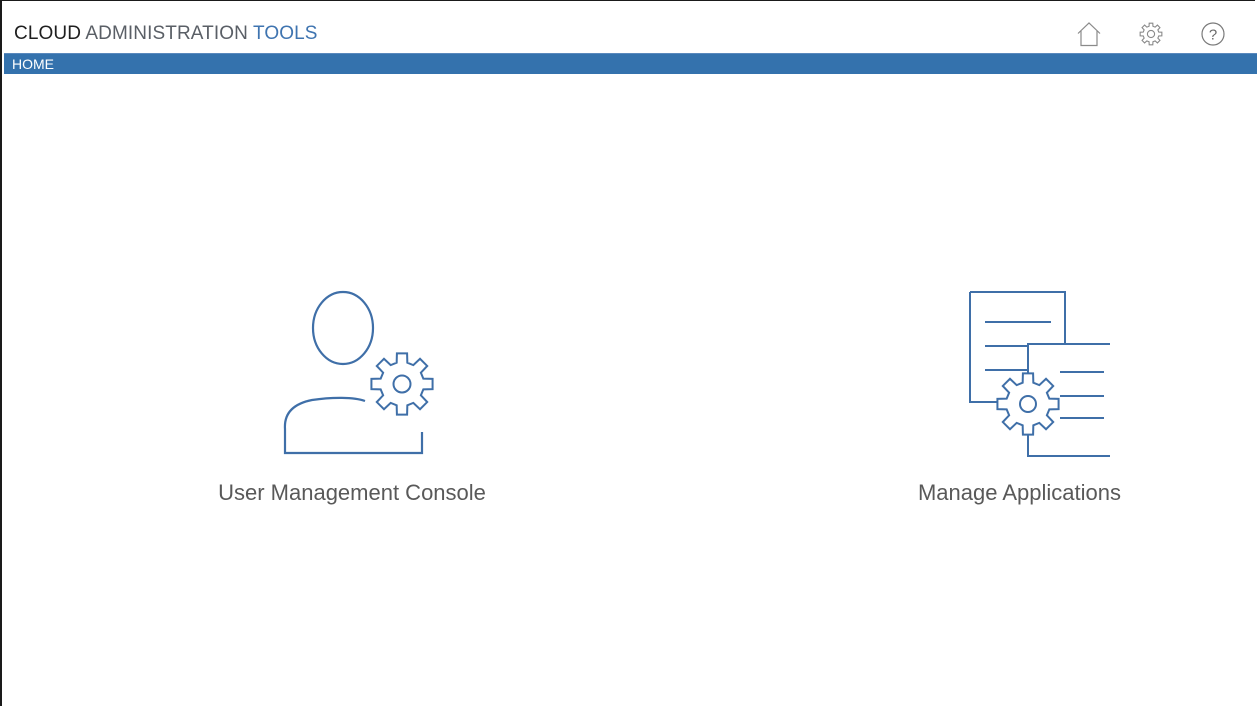  I want to click on app-title-tools: TOOLS, so click(285, 33).